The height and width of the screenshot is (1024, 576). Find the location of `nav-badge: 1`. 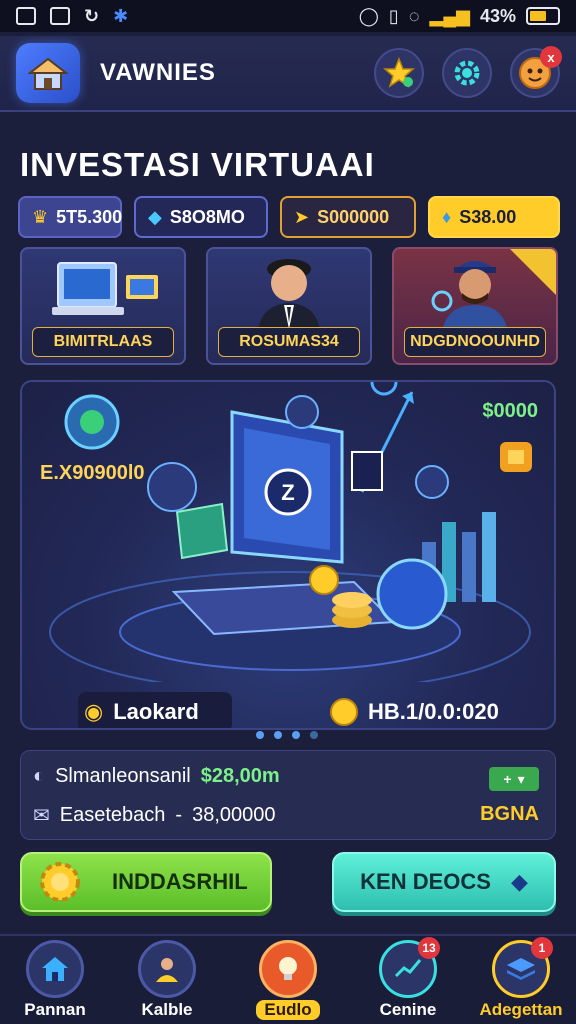

nav-badge: 1 is located at coordinates (542, 948).